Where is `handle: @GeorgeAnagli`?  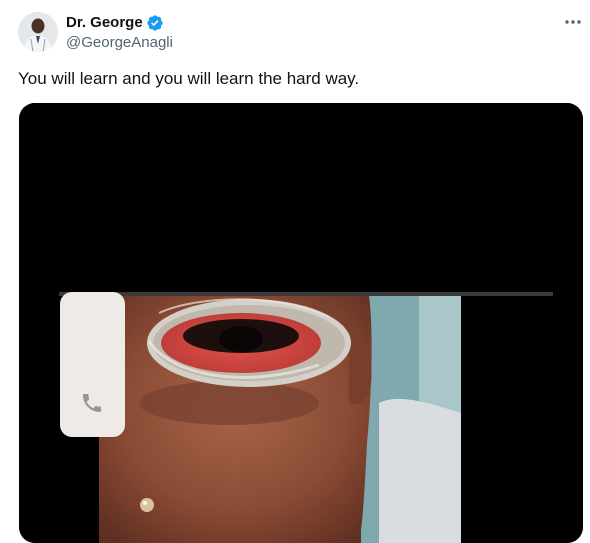 handle: @GeorgeAnagli is located at coordinates (119, 43).